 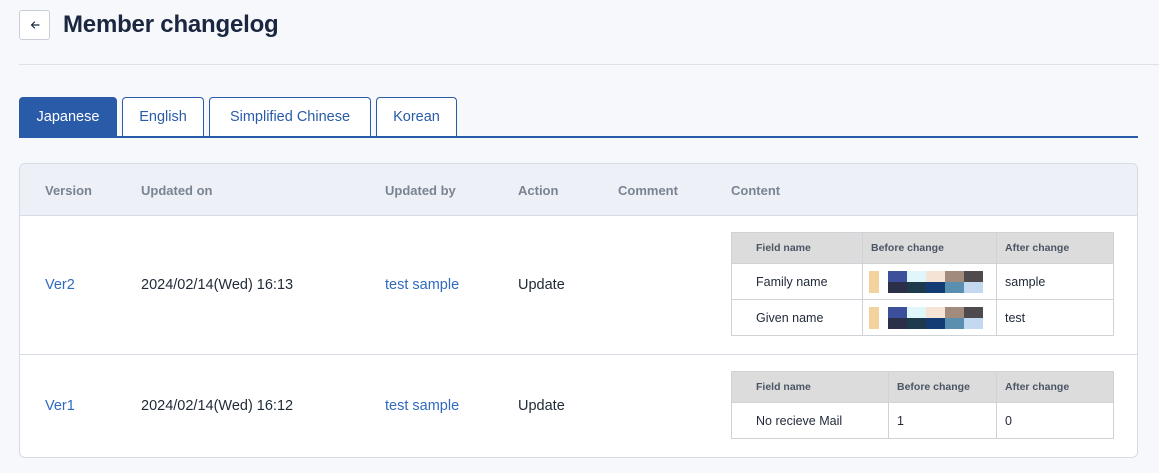 What do you see at coordinates (163, 116) in the screenshot?
I see `tab-english: English` at bounding box center [163, 116].